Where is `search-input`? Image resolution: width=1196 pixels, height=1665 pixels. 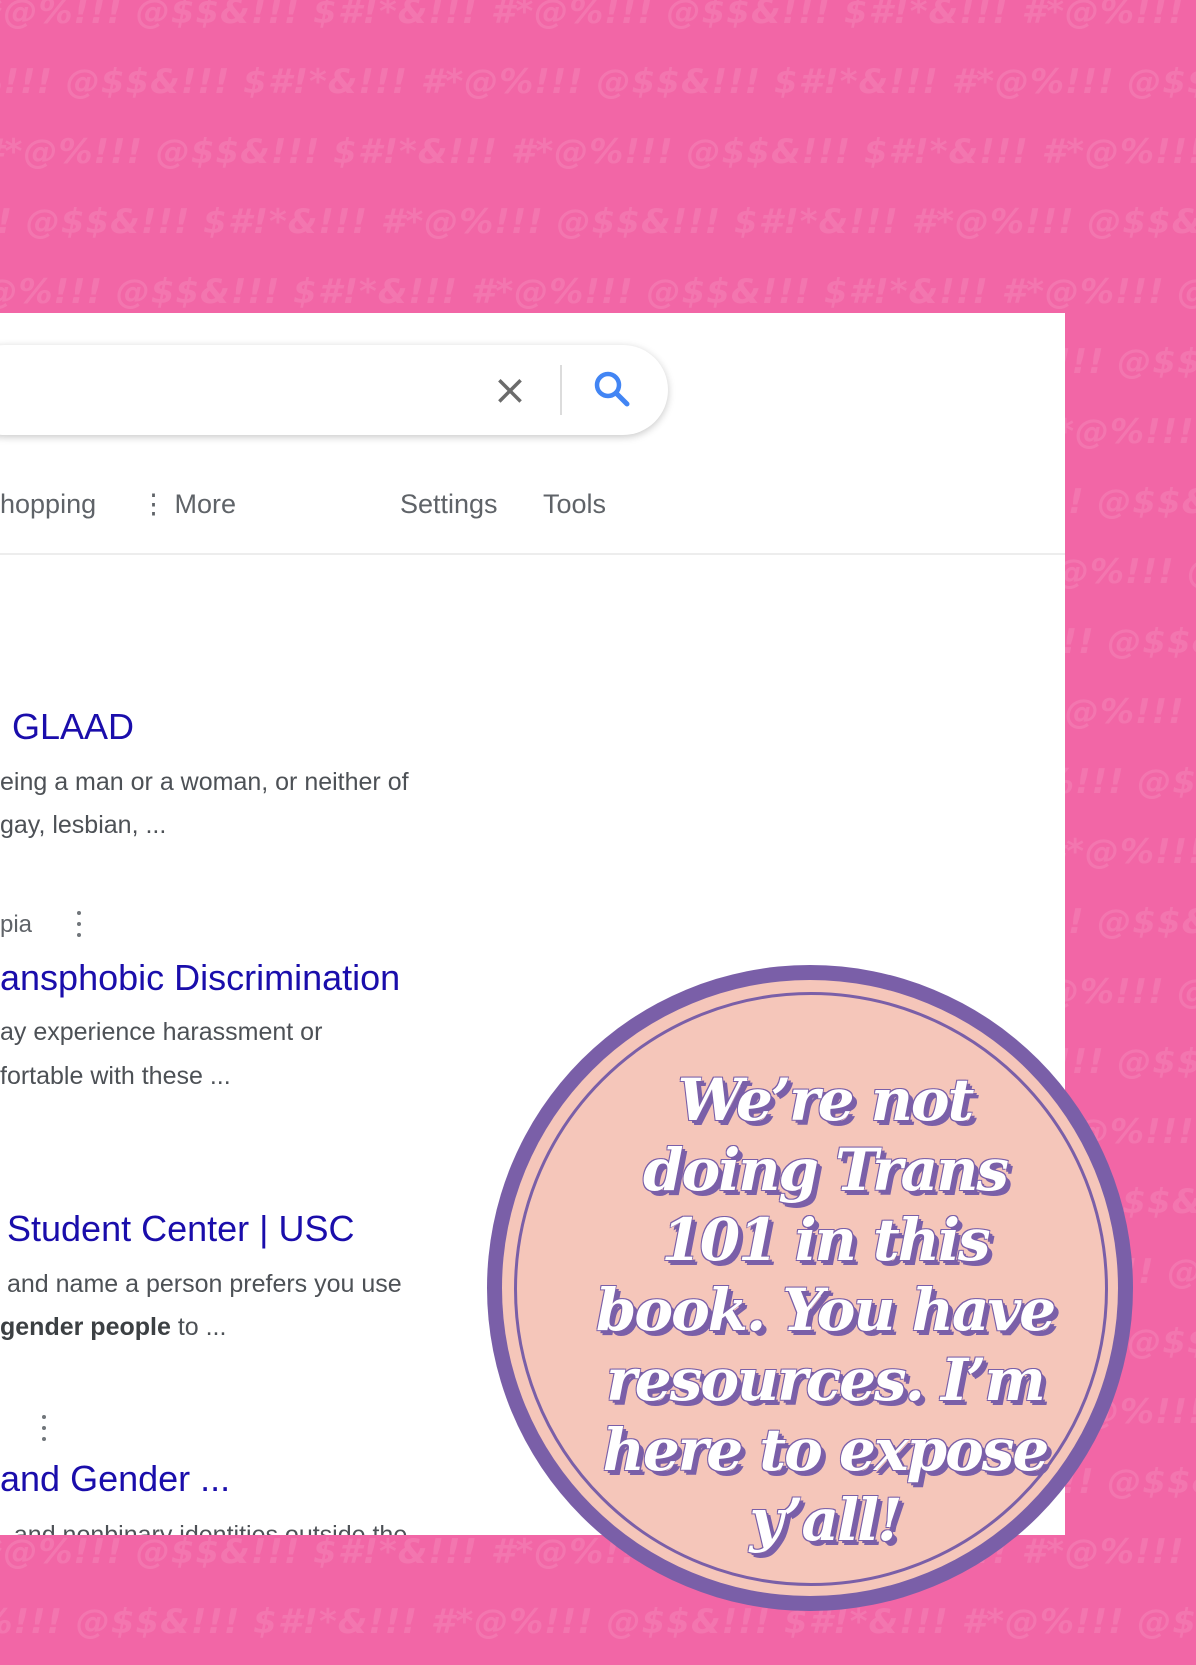 search-input is located at coordinates (334, 390).